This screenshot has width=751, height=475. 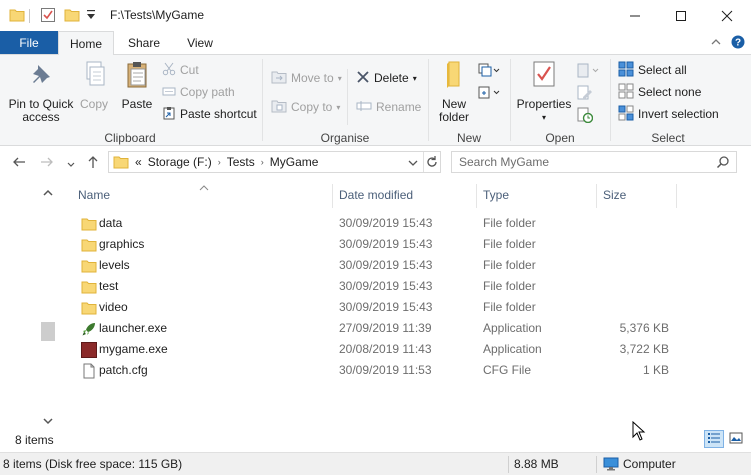 What do you see at coordinates (662, 70) in the screenshot?
I see `select-all-label: Select all` at bounding box center [662, 70].